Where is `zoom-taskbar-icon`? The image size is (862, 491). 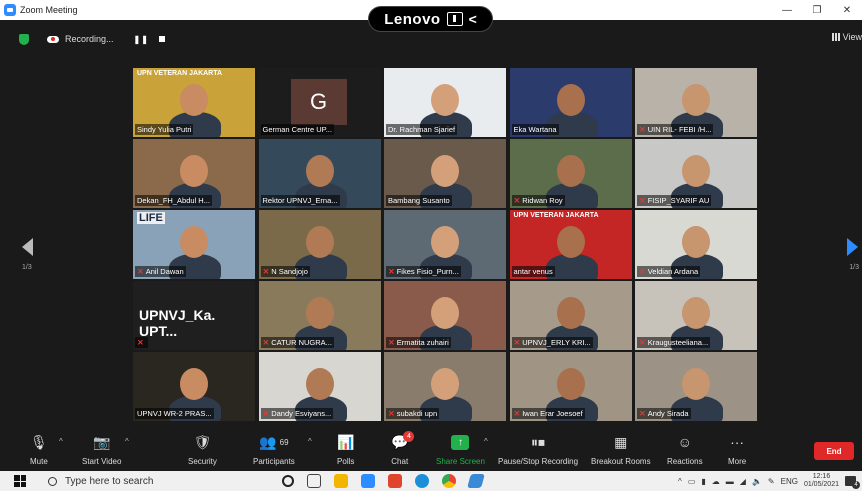 zoom-taskbar-icon is located at coordinates (368, 481).